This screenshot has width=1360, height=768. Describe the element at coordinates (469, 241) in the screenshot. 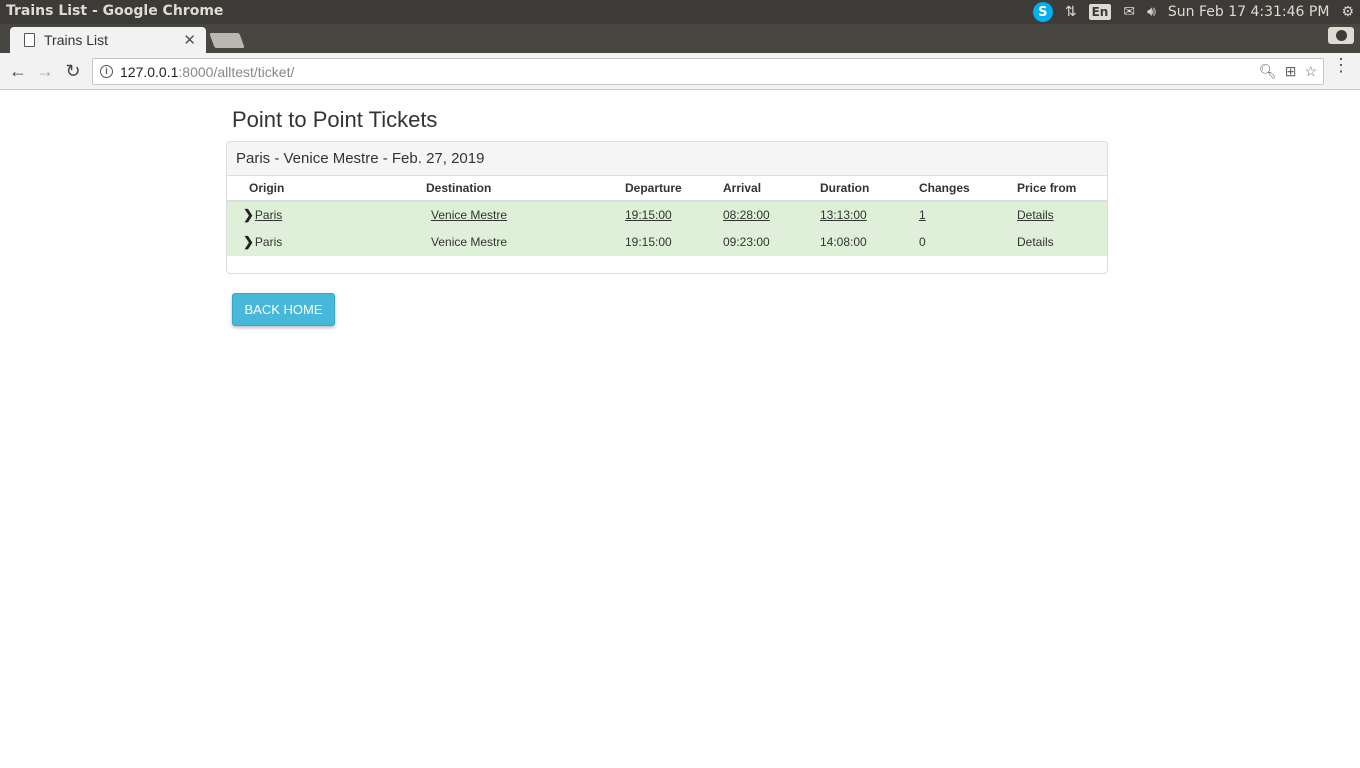

I see `destination-text: Venice Mestre` at that location.